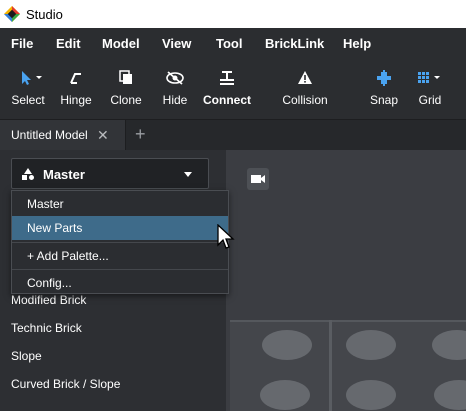  I want to click on select-arrow-icon, so click(32, 78).